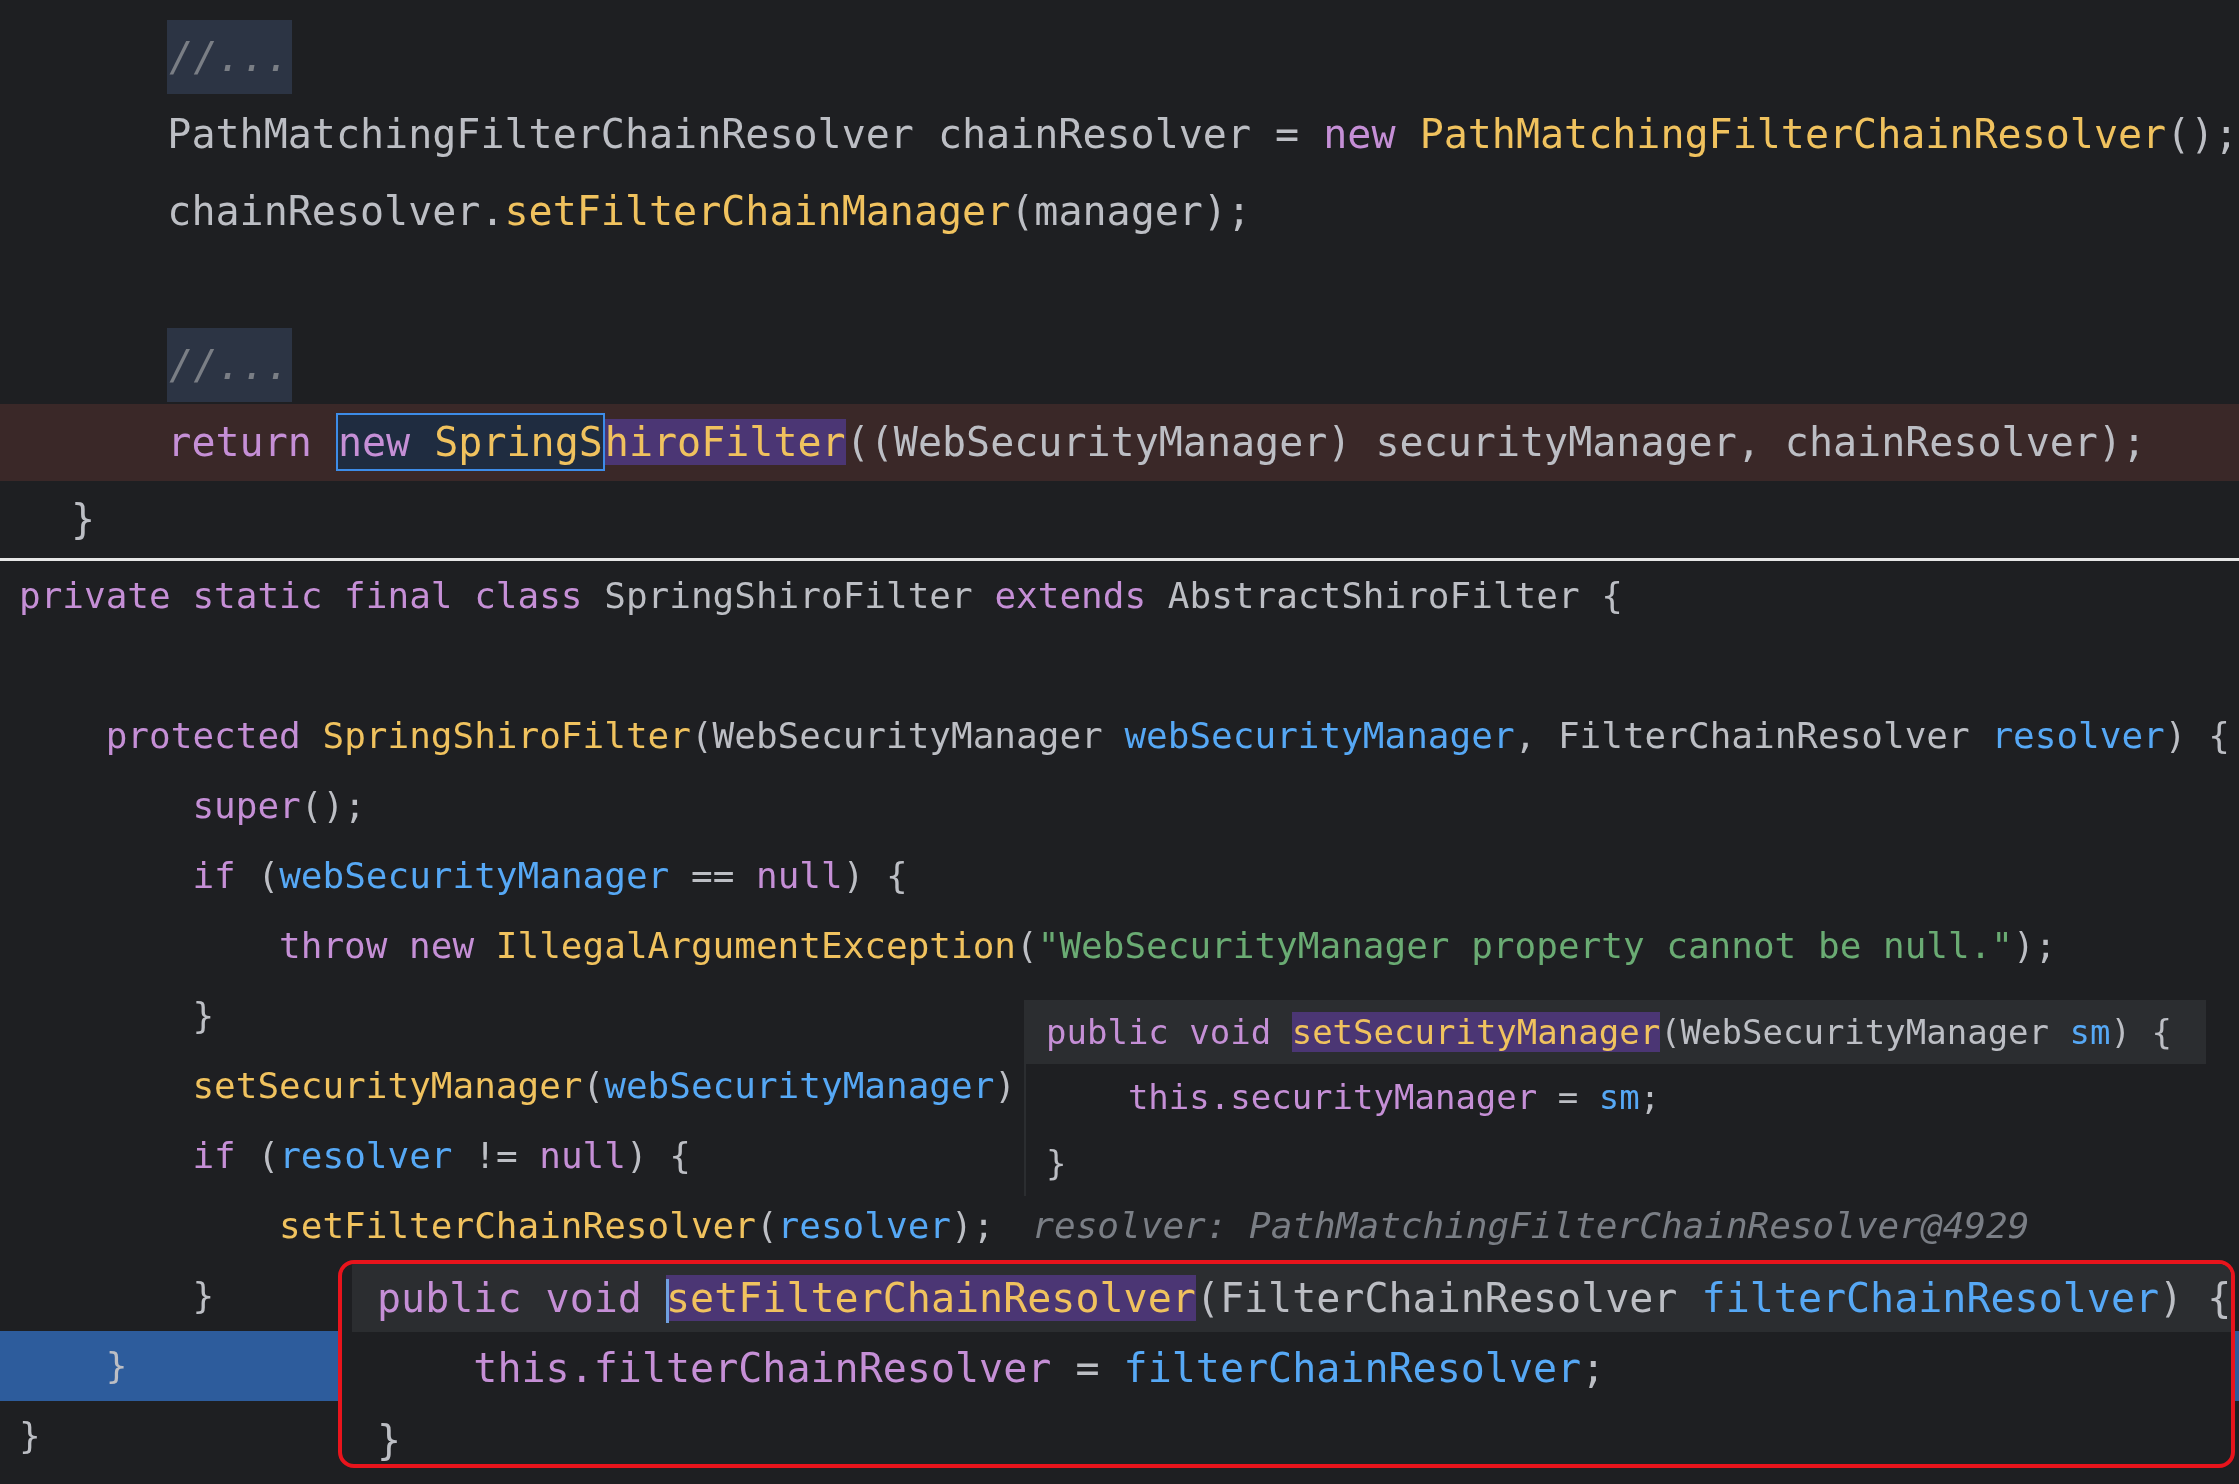  I want to click on keyword: this.filterChainResolver, so click(762, 1368).